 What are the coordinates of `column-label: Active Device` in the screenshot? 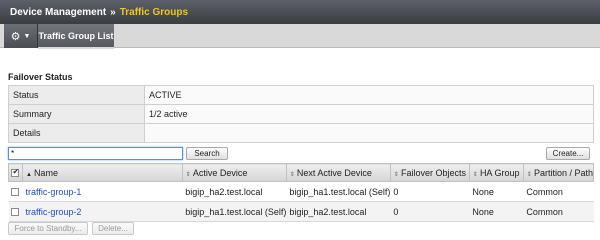 It's located at (220, 172).